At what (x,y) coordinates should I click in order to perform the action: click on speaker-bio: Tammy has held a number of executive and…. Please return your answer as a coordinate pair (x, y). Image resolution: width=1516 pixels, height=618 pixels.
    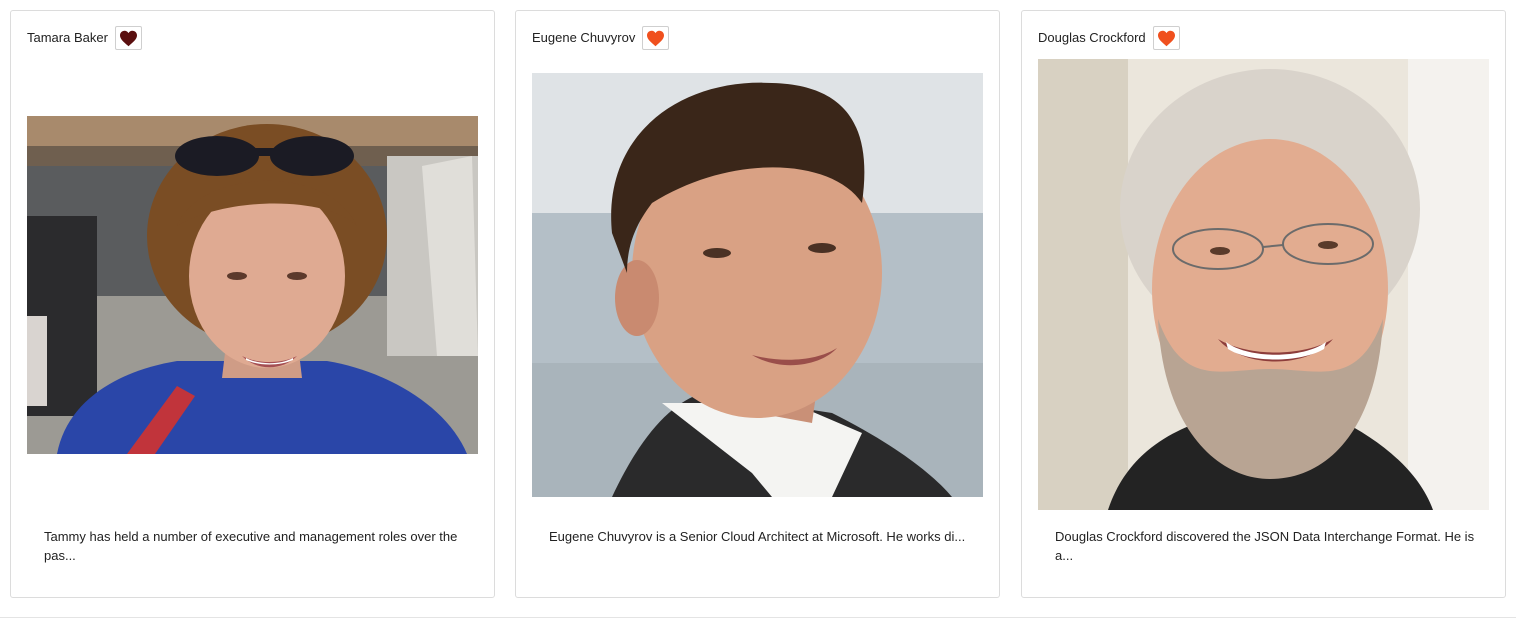
    Looking at the image, I should click on (251, 546).